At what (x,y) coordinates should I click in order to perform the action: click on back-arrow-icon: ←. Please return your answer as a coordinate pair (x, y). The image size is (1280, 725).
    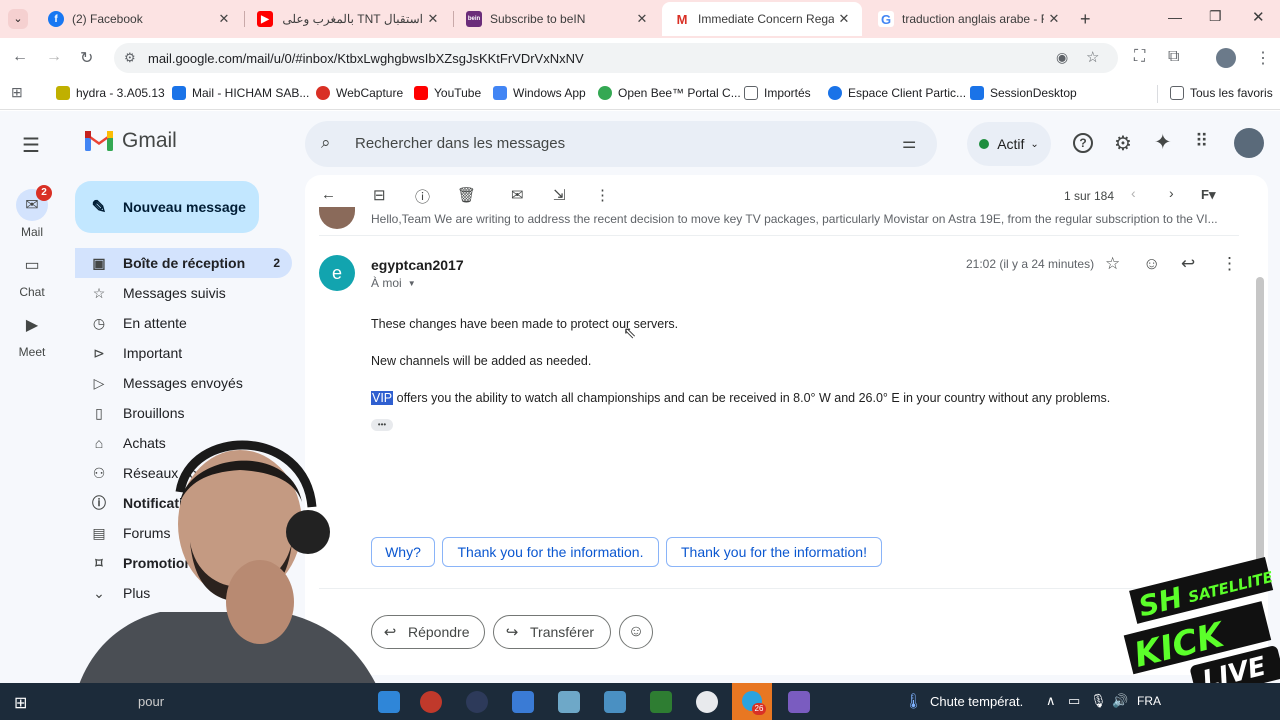
    Looking at the image, I should click on (20, 57).